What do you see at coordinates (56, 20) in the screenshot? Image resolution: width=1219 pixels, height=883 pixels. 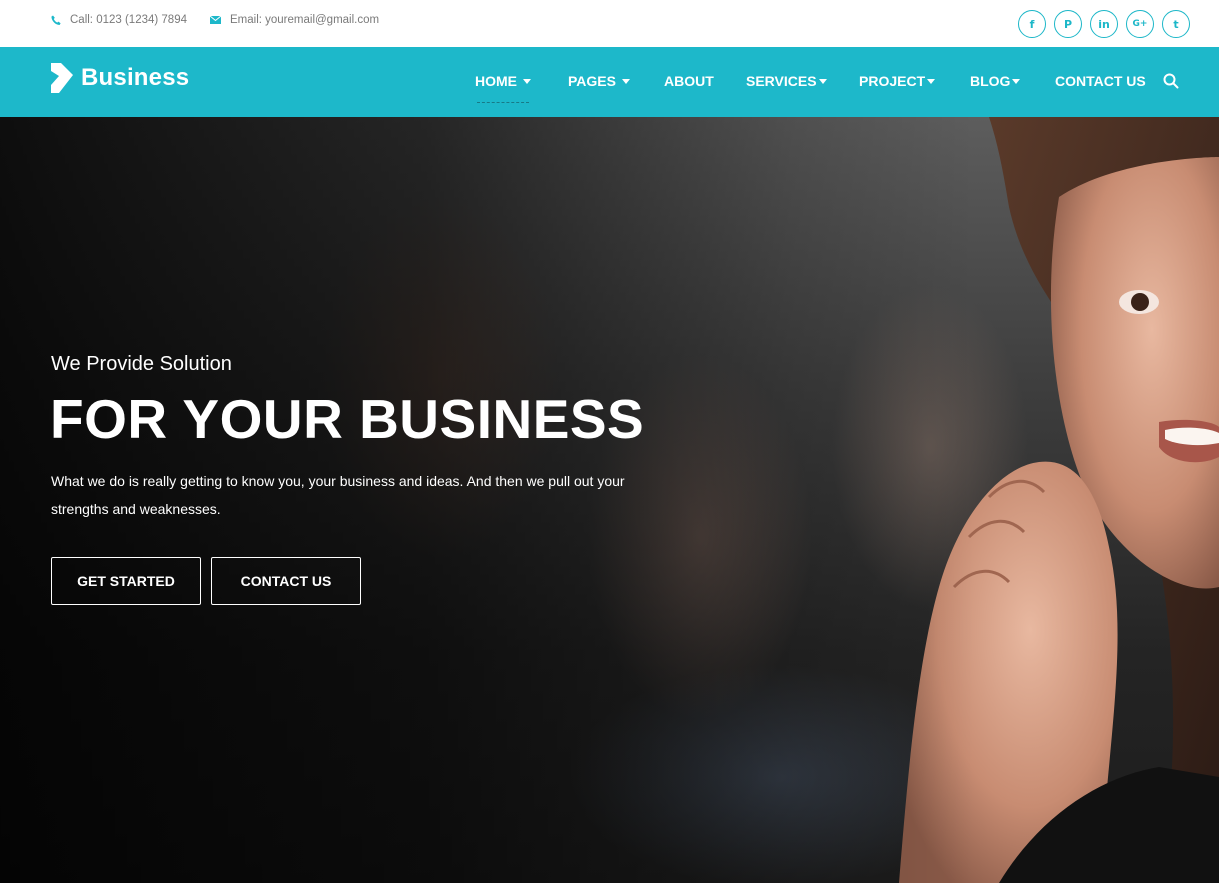 I see `phone-icon` at bounding box center [56, 20].